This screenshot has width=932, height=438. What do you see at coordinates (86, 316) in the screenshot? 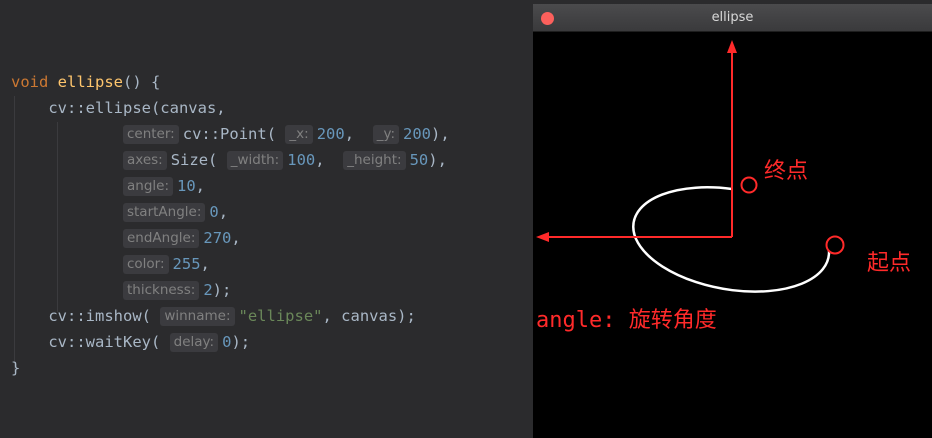
I see `code-token: cv::imshow(` at bounding box center [86, 316].